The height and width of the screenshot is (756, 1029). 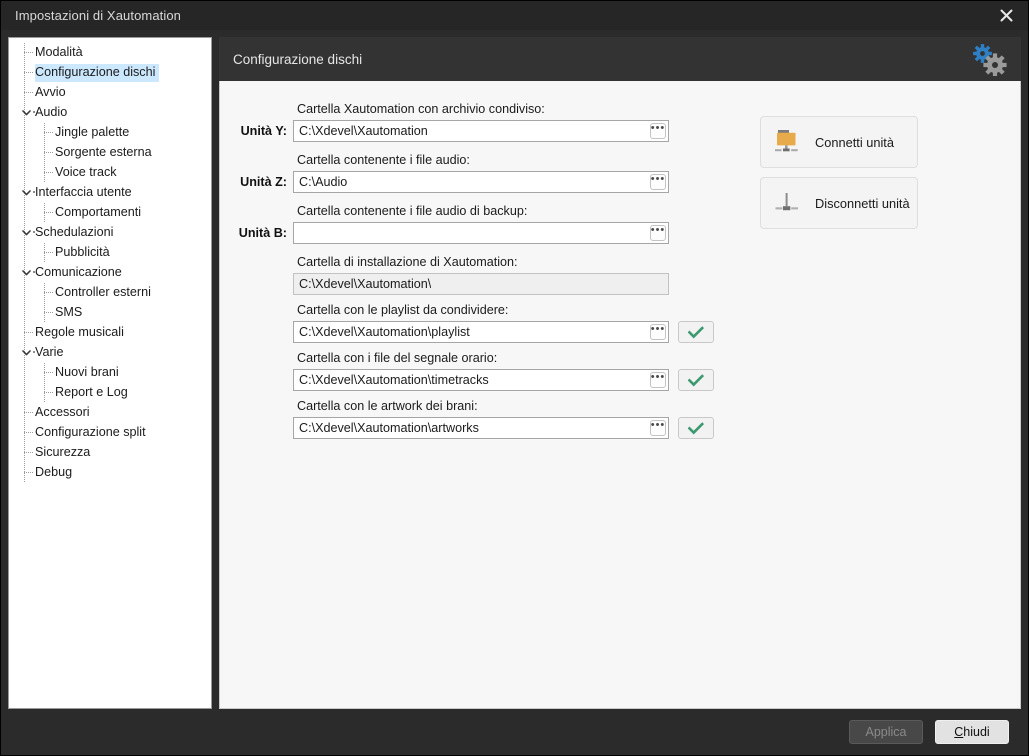 What do you see at coordinates (387, 406) in the screenshot?
I see `field-label-cartella-artwork: Cartella con le artwork dei brani:` at bounding box center [387, 406].